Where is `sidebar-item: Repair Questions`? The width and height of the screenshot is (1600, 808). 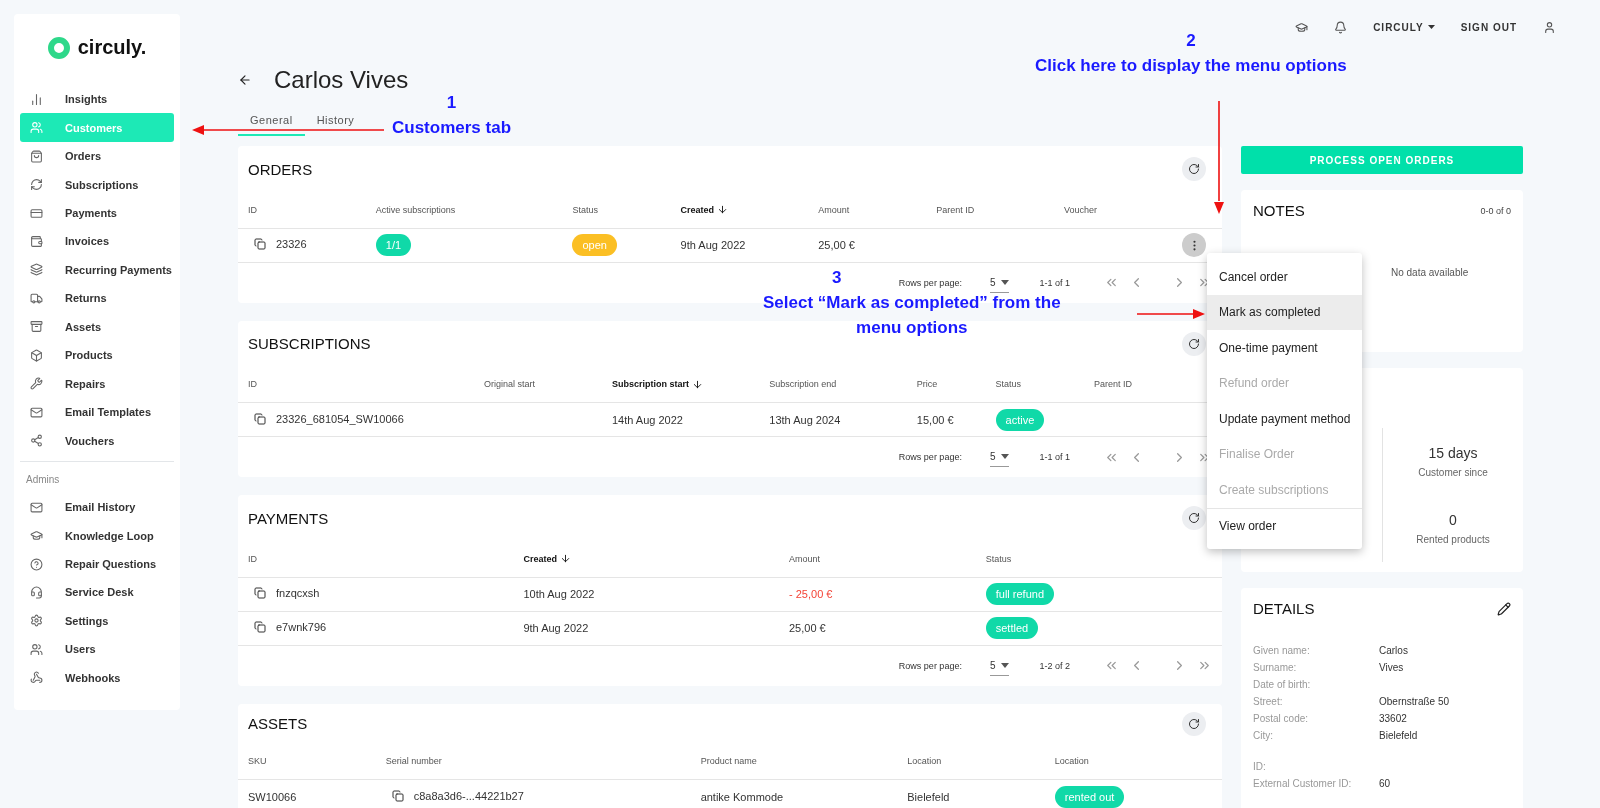
sidebar-item: Repair Questions is located at coordinates (97, 564).